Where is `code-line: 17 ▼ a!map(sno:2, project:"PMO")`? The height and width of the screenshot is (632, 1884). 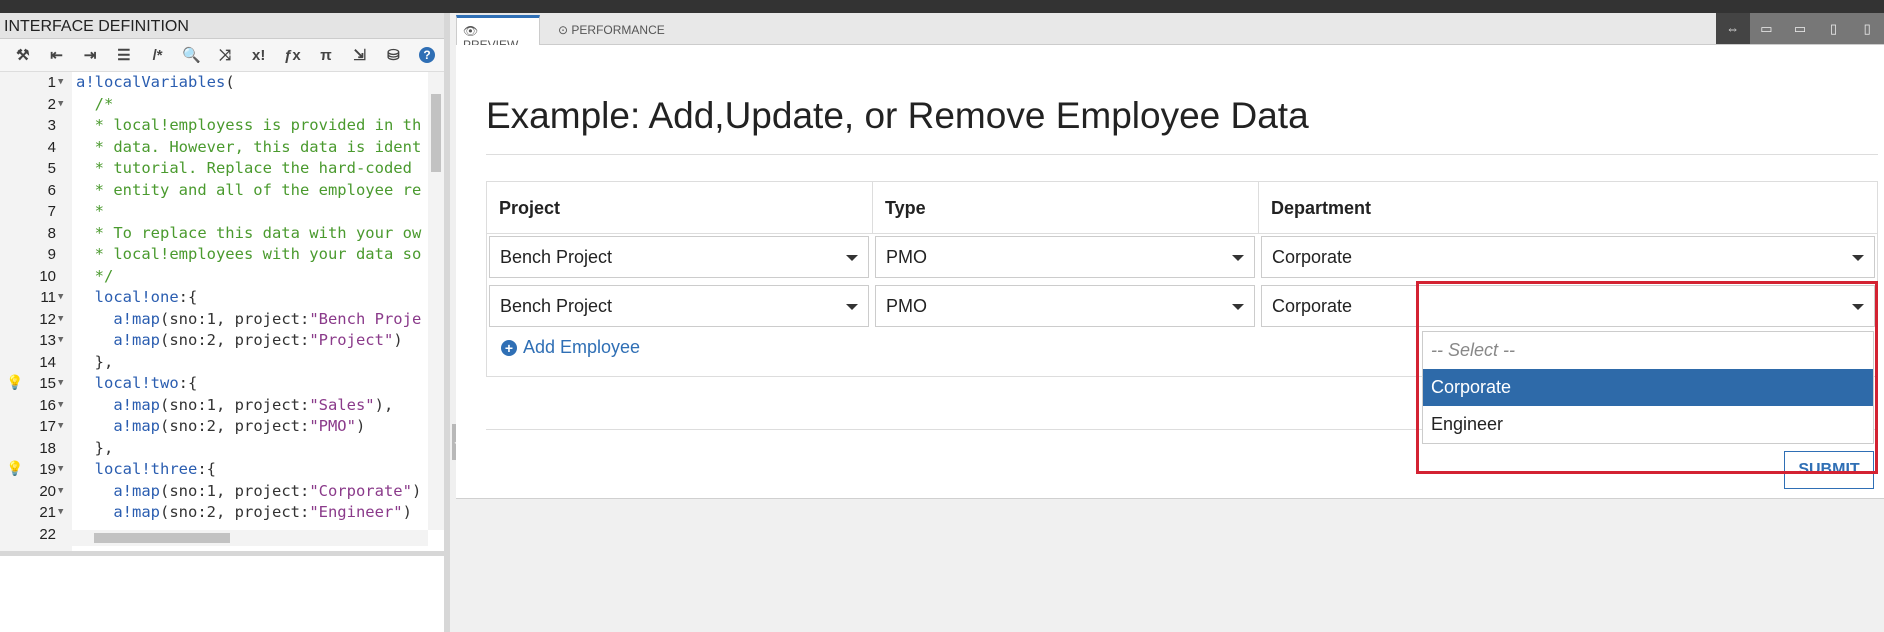
code-line: 17 ▼ a!map(sno:2, project:"PMO") is located at coordinates (215, 426).